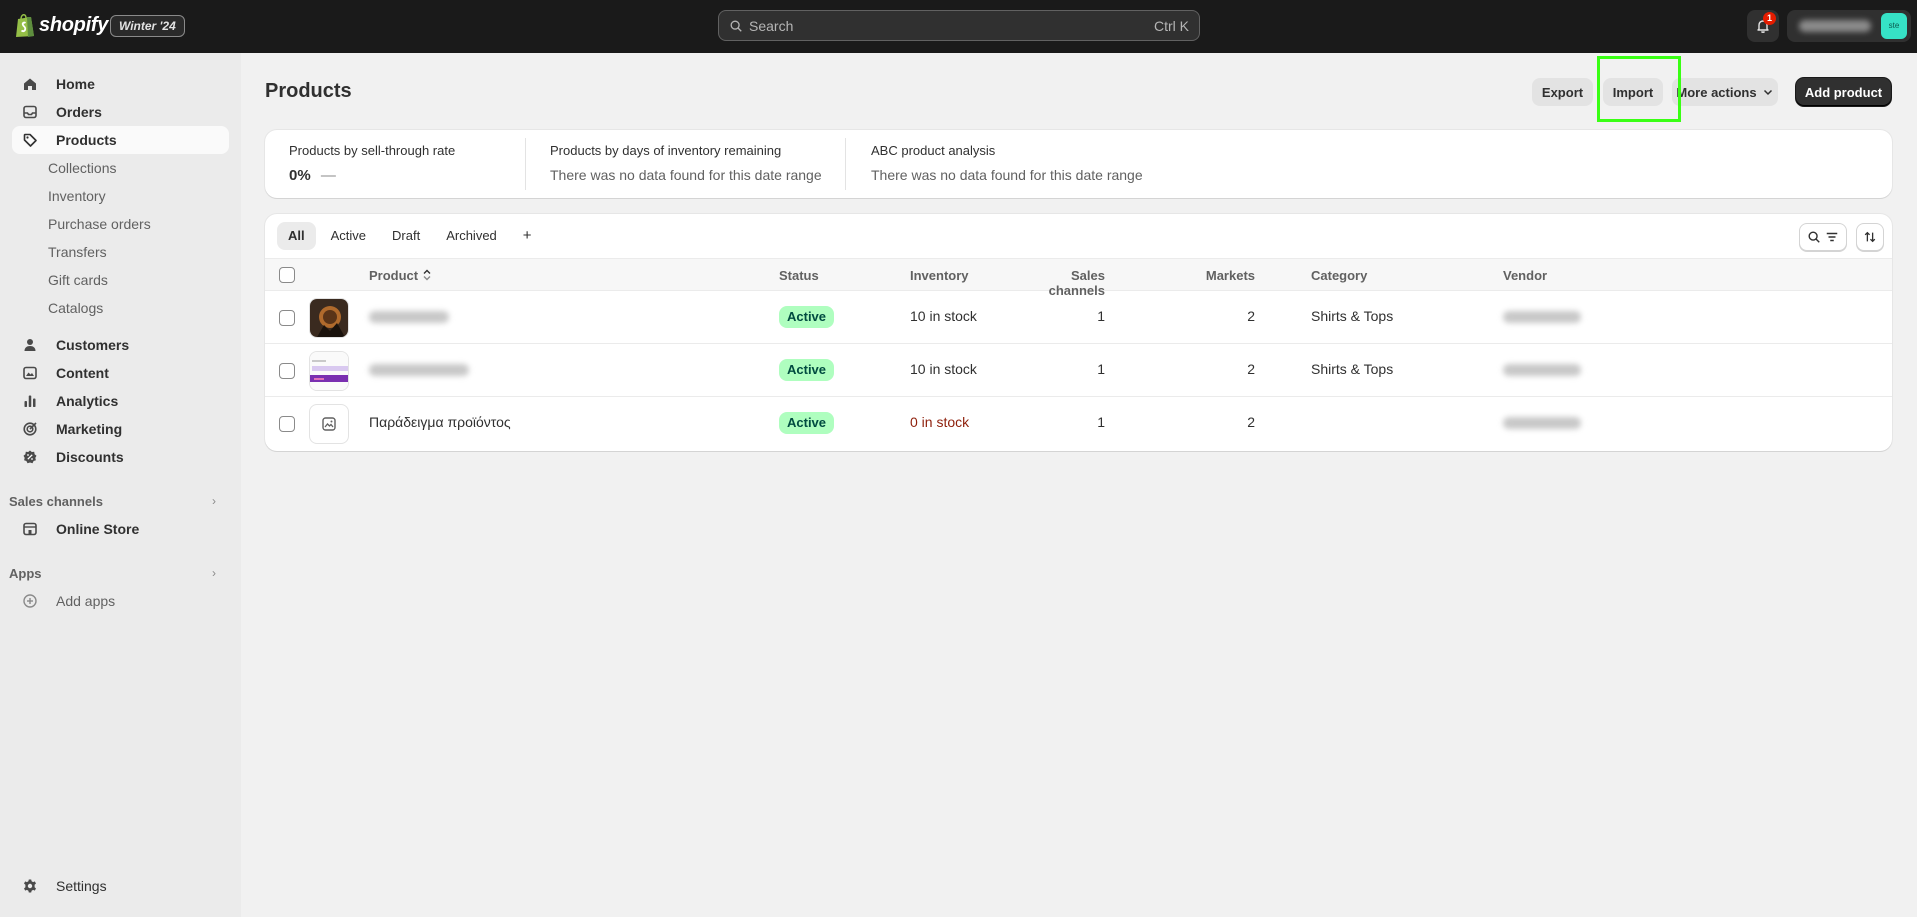 The width and height of the screenshot is (1917, 917). Describe the element at coordinates (87, 401) in the screenshot. I see `sidebar-item-label: Analytics` at that location.